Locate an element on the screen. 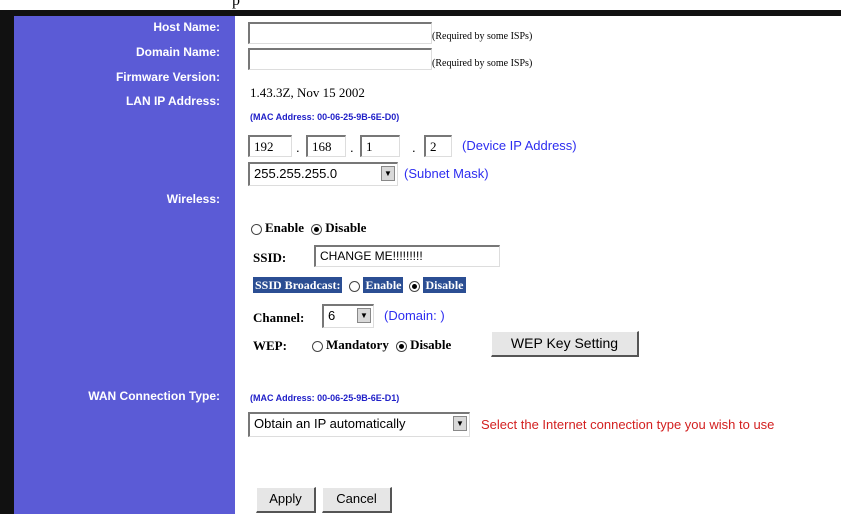 The height and width of the screenshot is (514, 841). wep-mandatory-radio is located at coordinates (317, 346).